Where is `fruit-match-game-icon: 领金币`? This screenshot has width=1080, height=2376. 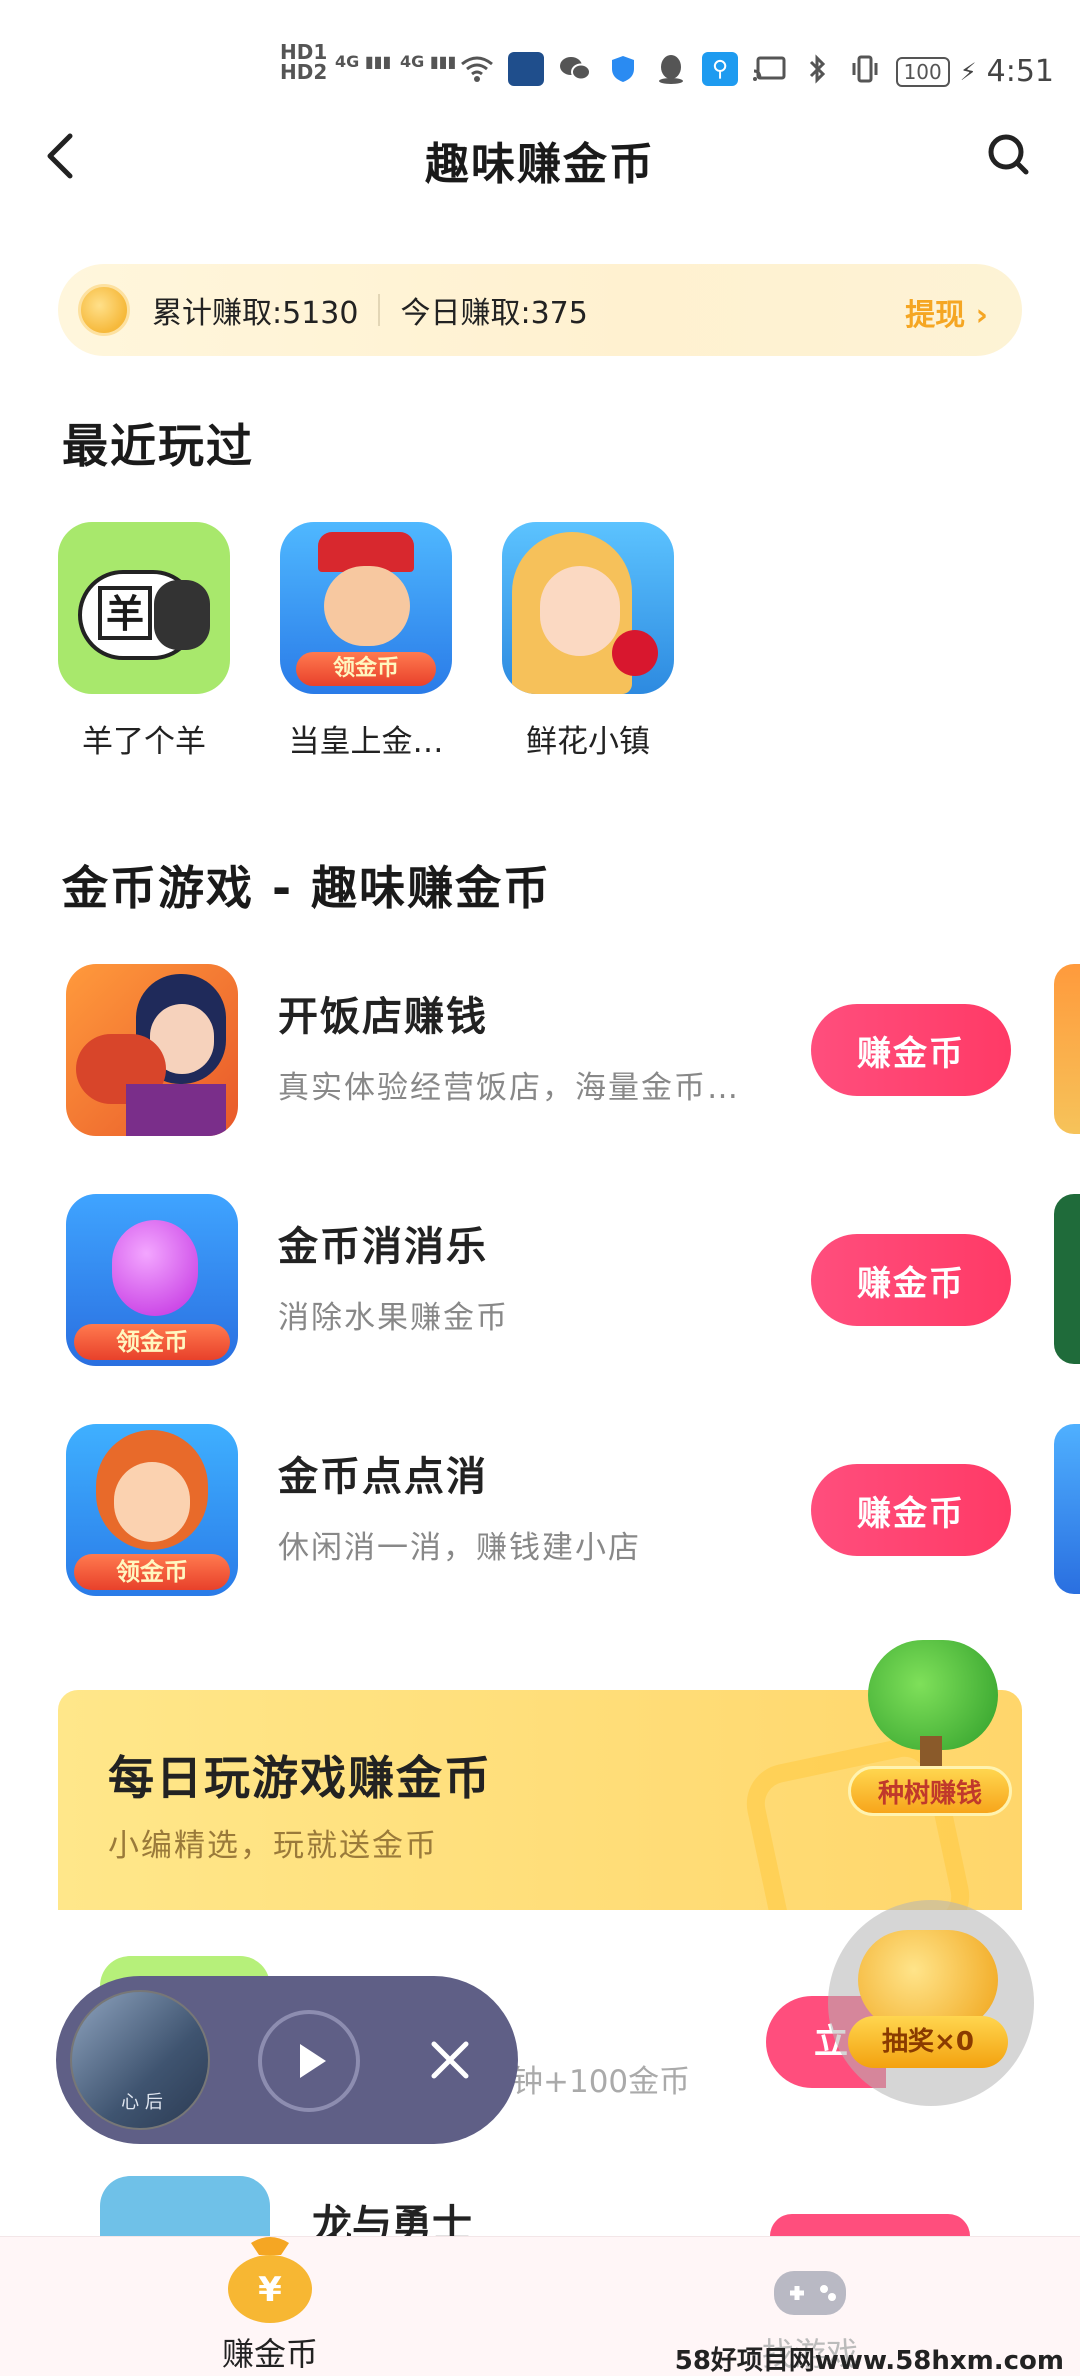
fruit-match-game-icon: 领金币 is located at coordinates (152, 1280).